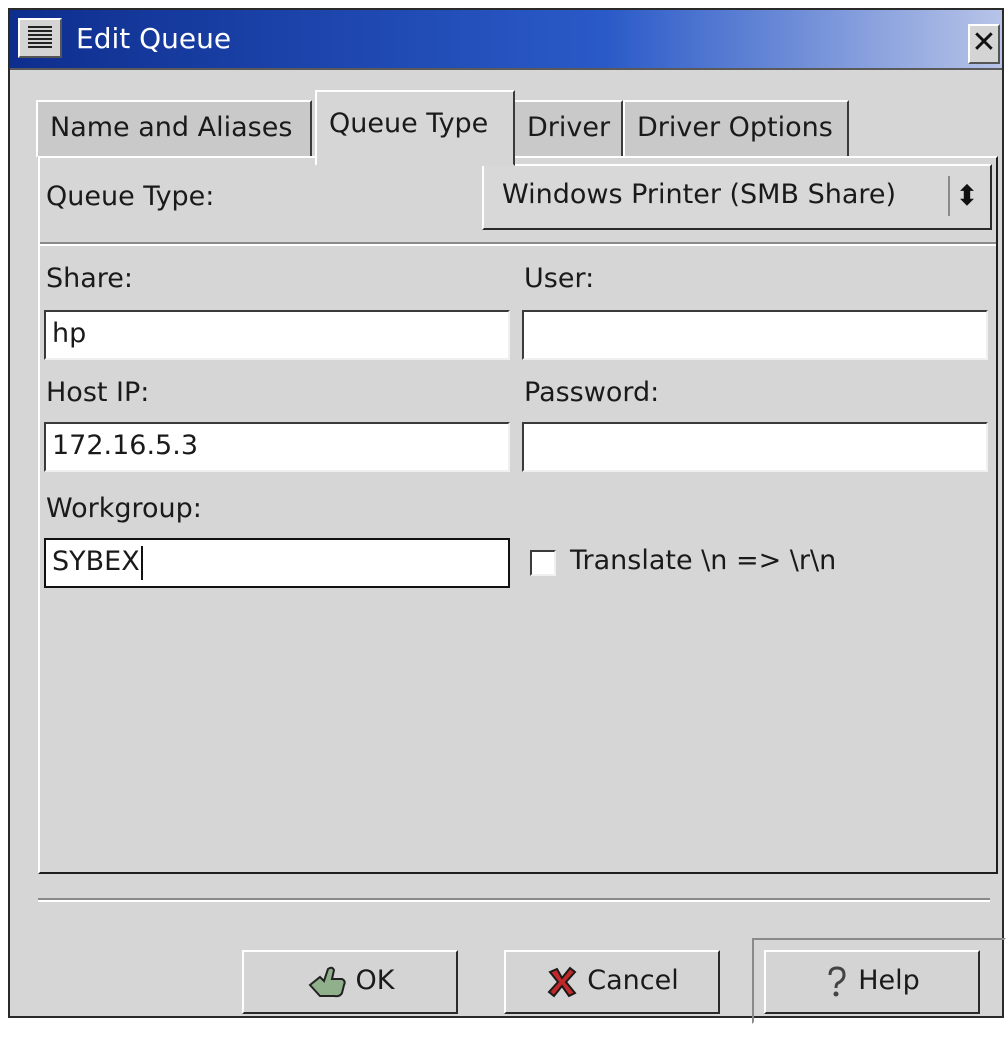 The width and height of the screenshot is (1008, 1051). I want to click on separator, so click(518, 244).